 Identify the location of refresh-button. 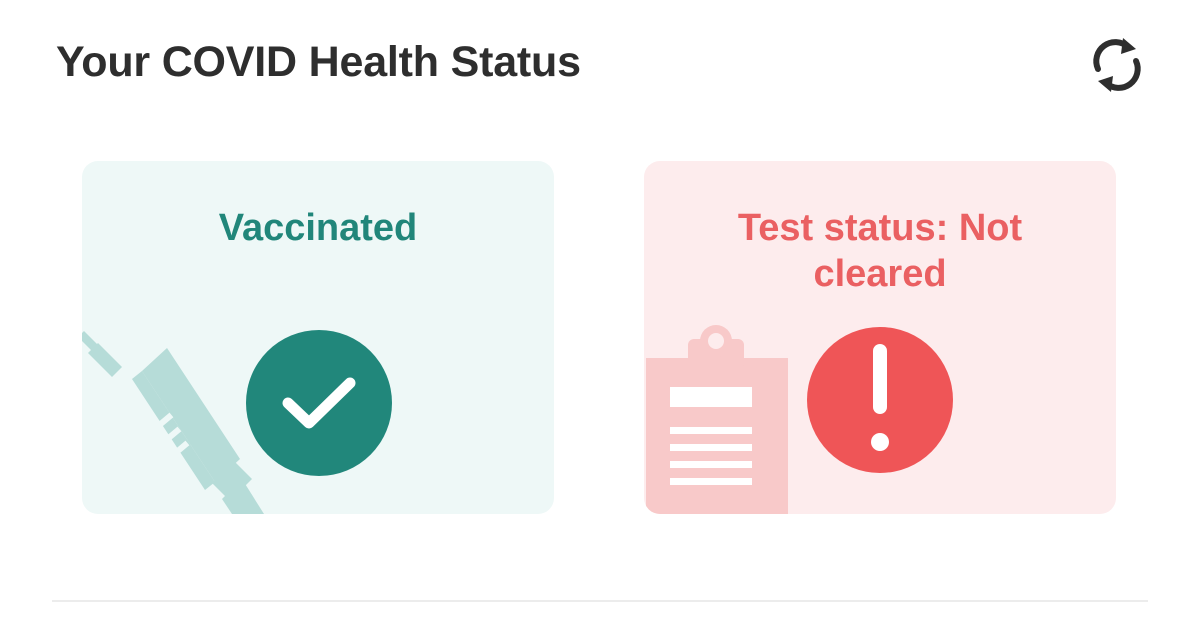
(1117, 65).